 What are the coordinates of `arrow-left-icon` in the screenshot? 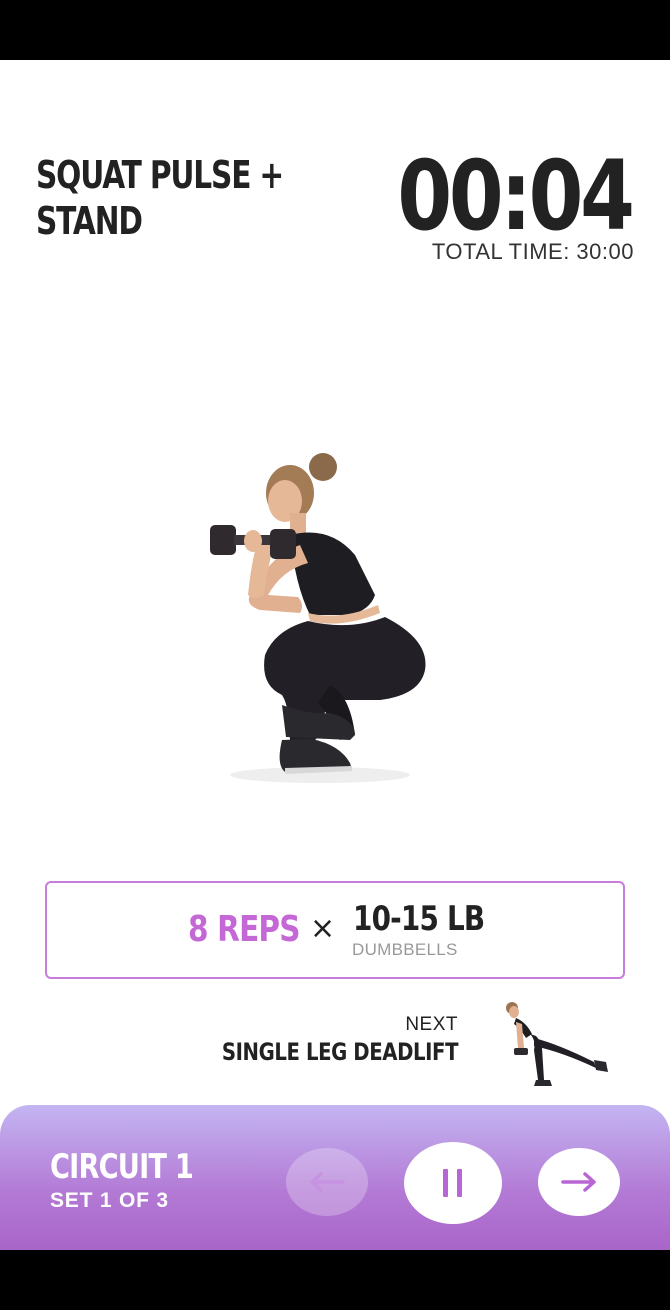 It's located at (327, 1182).